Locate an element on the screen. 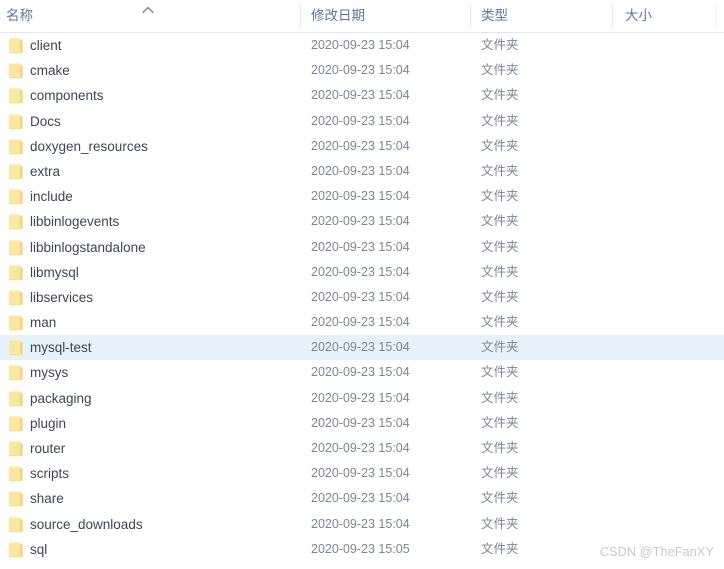  file-list-row: man 2020-09-23 15:04 文件夹 is located at coordinates (362, 322).